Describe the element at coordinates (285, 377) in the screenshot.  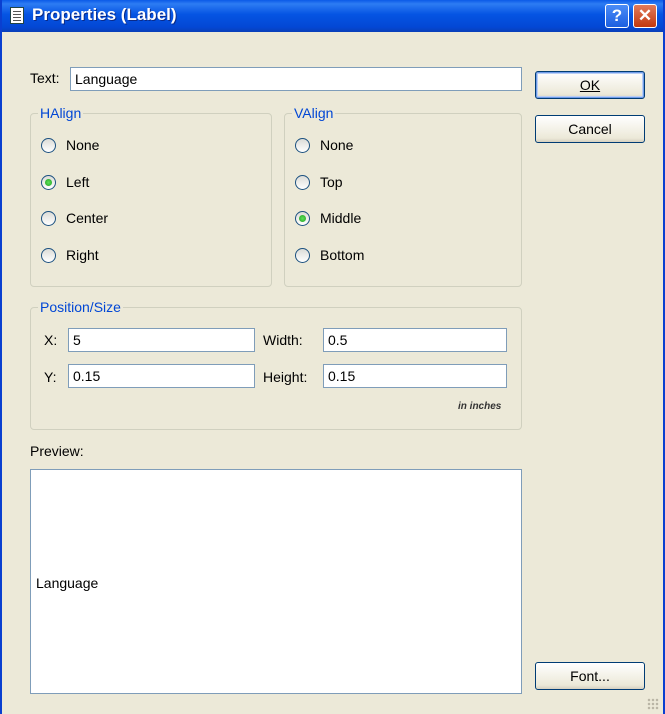
I see `height-label: Height:` at that location.